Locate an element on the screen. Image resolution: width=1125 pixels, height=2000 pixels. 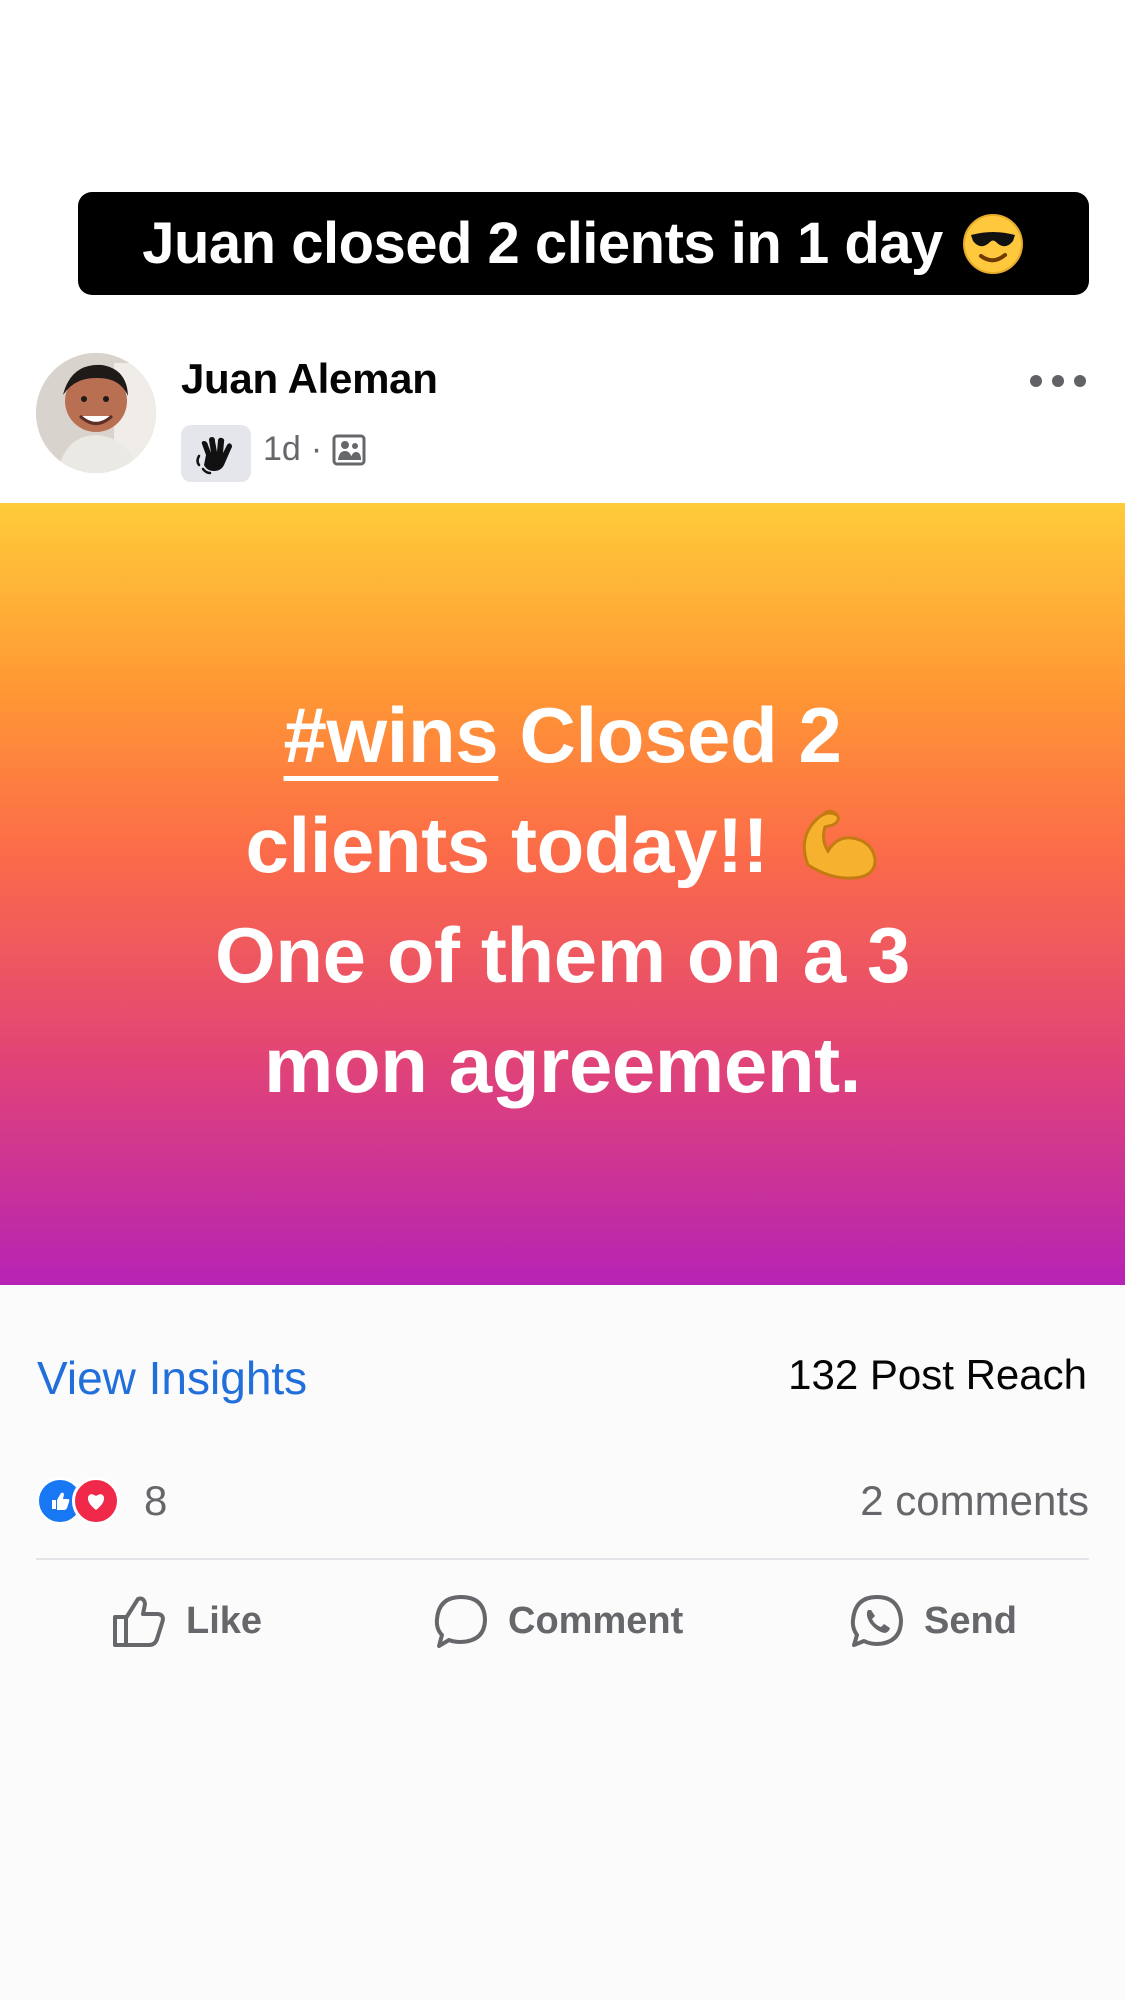
comment-bubble-icon is located at coordinates (460, 1621).